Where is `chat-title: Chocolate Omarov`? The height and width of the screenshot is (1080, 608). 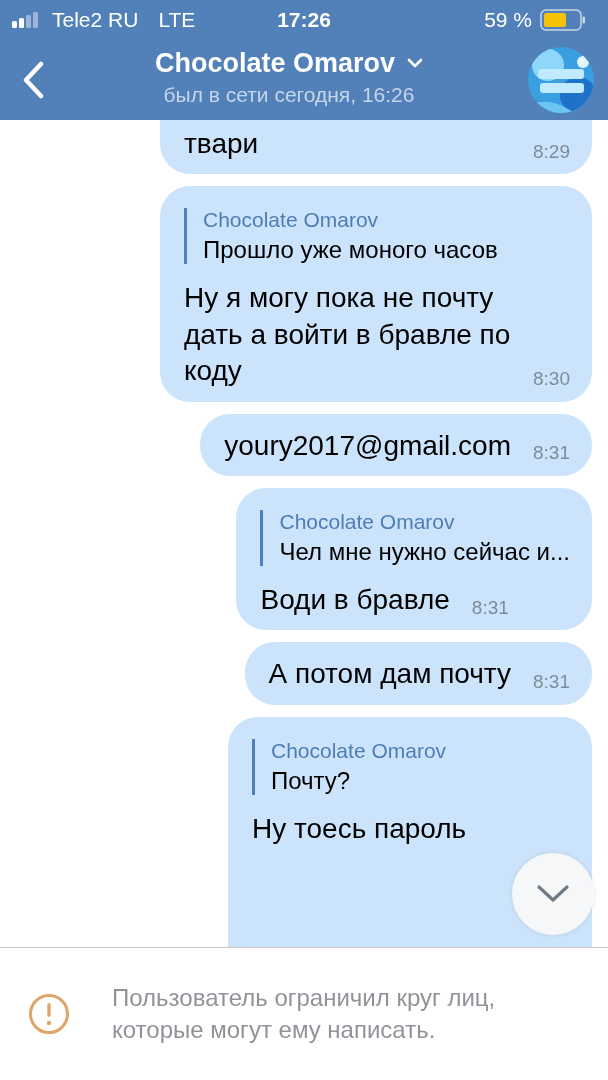 chat-title: Chocolate Omarov is located at coordinates (275, 63).